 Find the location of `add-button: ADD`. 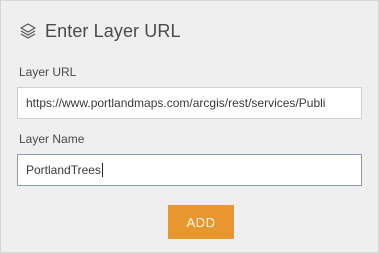

add-button: ADD is located at coordinates (201, 222).